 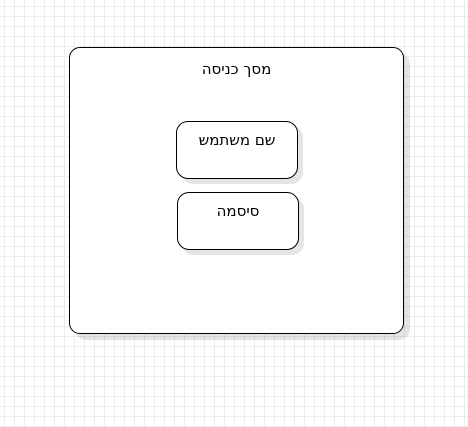 I want to click on password-label: סיסמה, so click(x=238, y=211).